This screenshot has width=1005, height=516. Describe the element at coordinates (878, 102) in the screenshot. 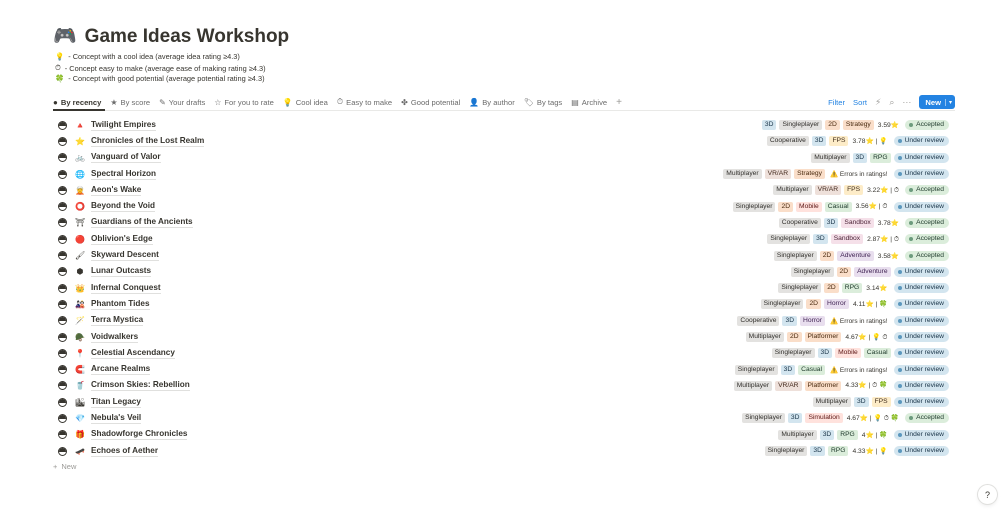

I see `lightning-icon: ⚡` at that location.